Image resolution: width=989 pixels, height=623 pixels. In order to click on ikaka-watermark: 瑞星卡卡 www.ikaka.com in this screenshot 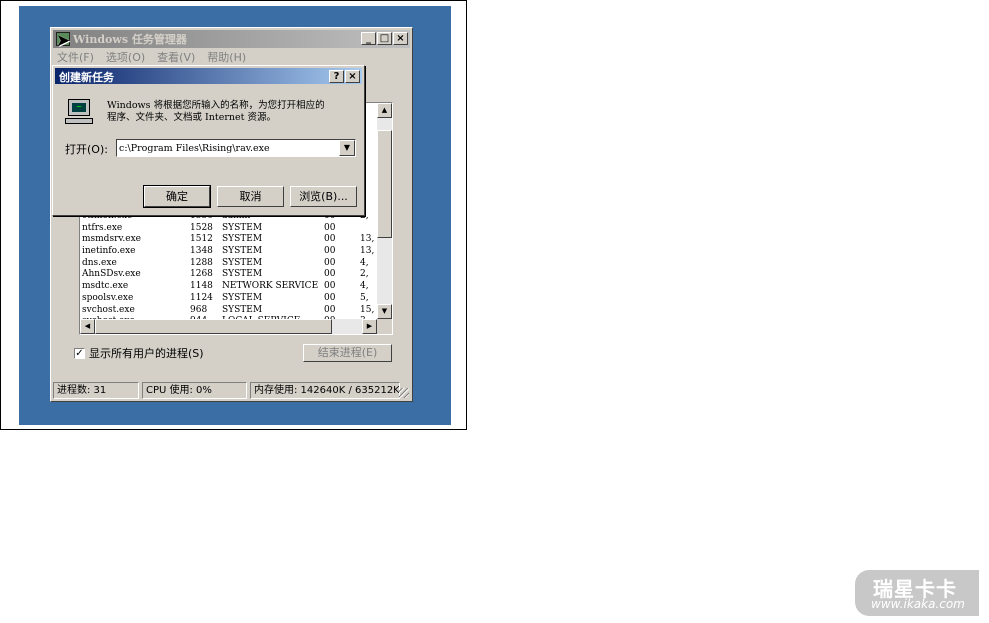, I will do `click(917, 593)`.